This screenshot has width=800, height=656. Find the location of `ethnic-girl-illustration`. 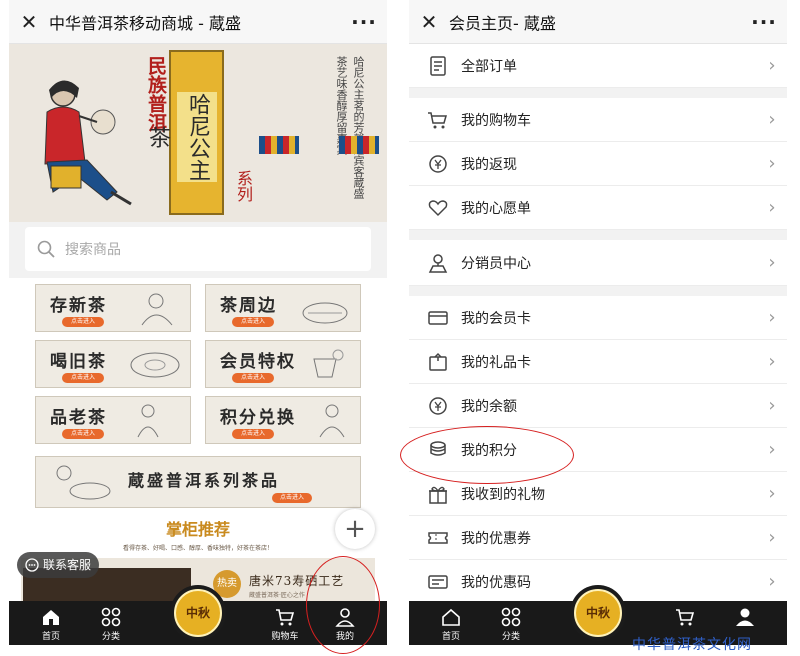

ethnic-girl-illustration is located at coordinates (88, 143).